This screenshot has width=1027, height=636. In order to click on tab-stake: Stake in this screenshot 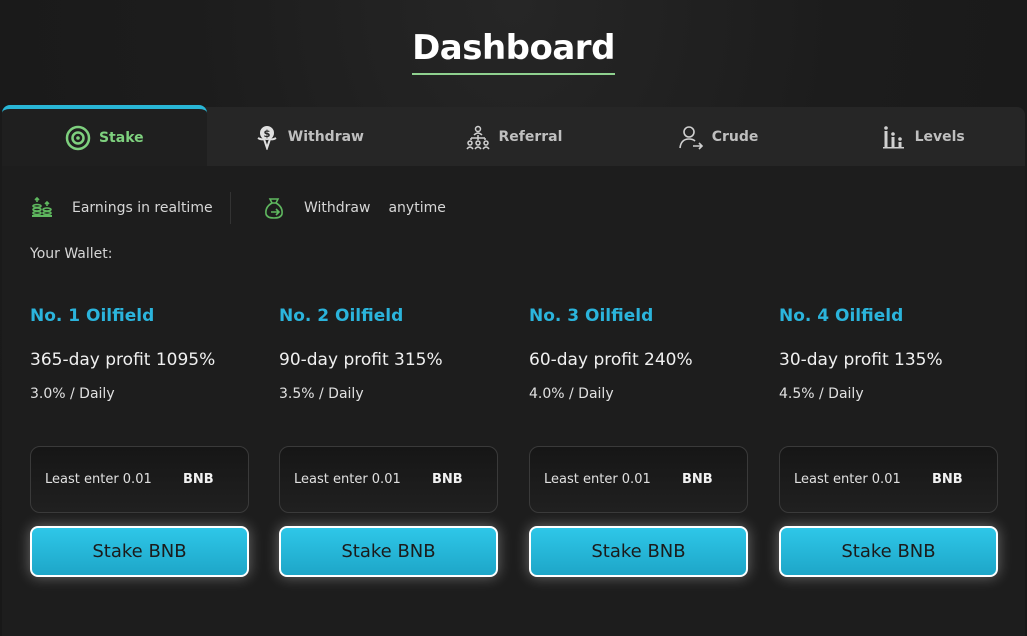, I will do `click(104, 135)`.